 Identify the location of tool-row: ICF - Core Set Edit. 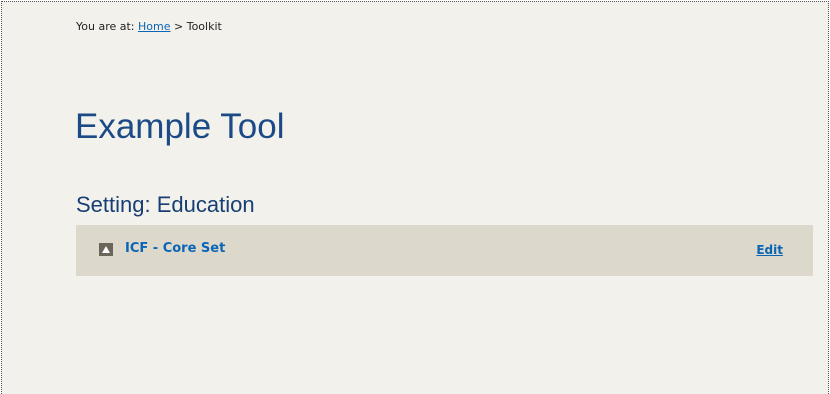
(444, 250).